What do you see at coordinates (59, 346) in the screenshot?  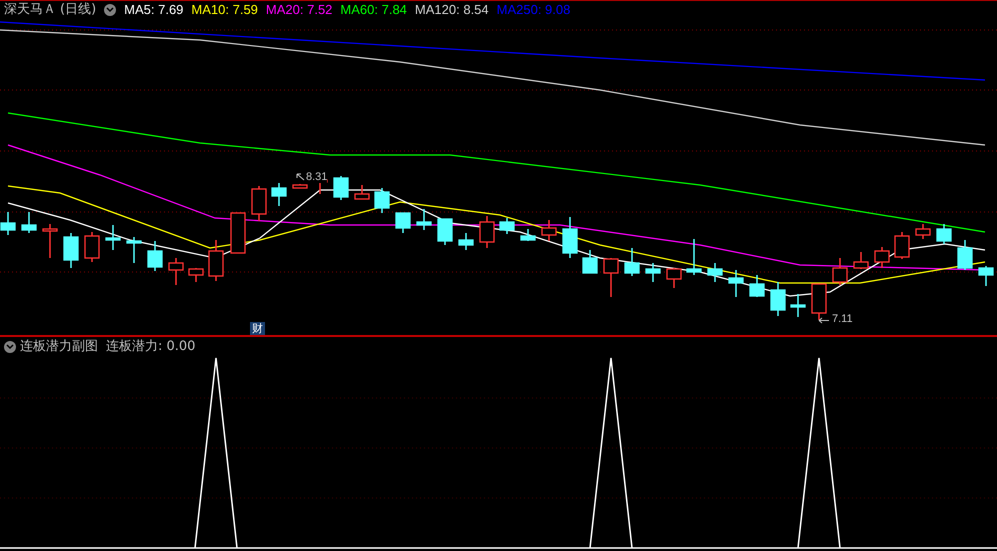 I see `subchart-title: 连板潜力副图` at bounding box center [59, 346].